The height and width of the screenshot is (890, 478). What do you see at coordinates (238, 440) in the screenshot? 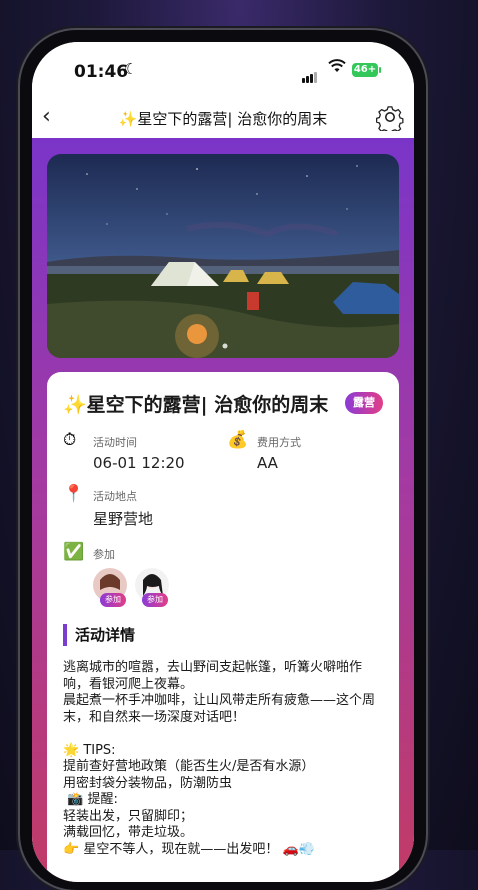
I see `money-bag-icon: 💰` at bounding box center [238, 440].